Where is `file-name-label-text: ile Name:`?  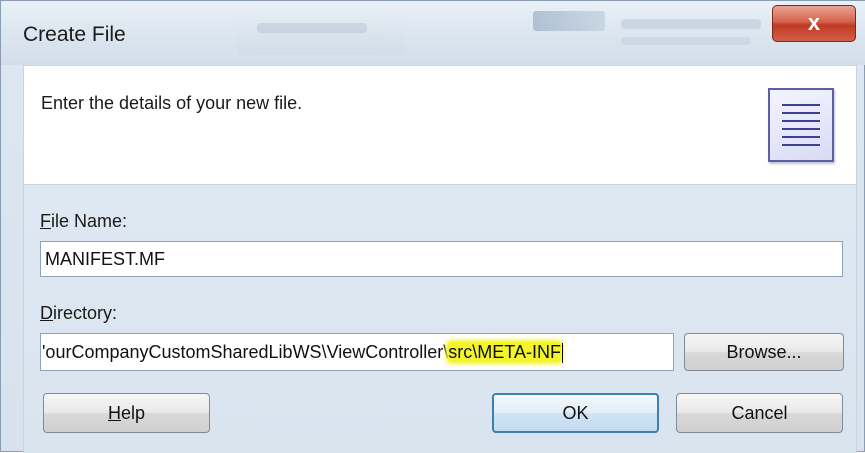 file-name-label-text: ile Name: is located at coordinates (89, 221).